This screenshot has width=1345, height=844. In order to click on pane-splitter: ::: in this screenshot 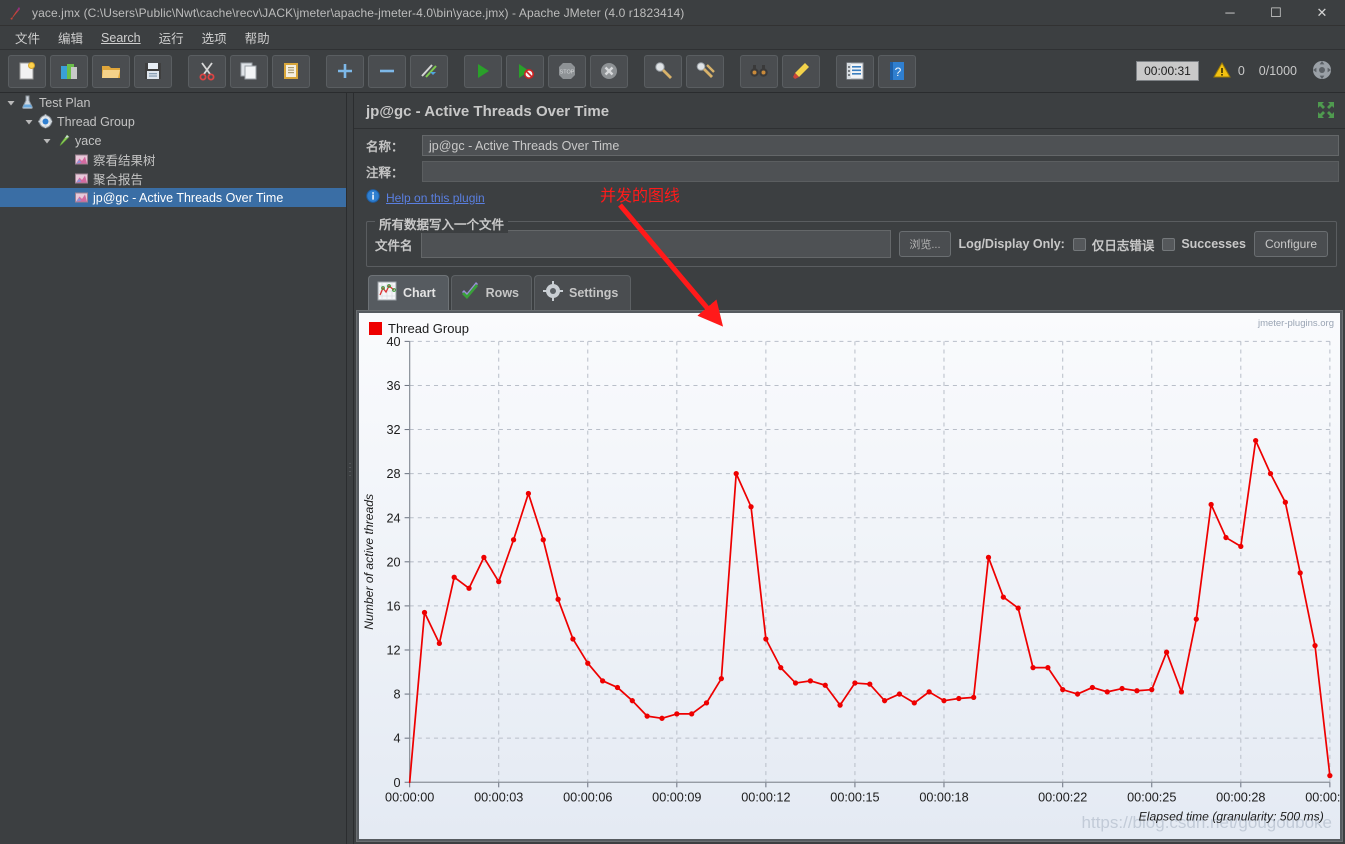, I will do `click(350, 468)`.